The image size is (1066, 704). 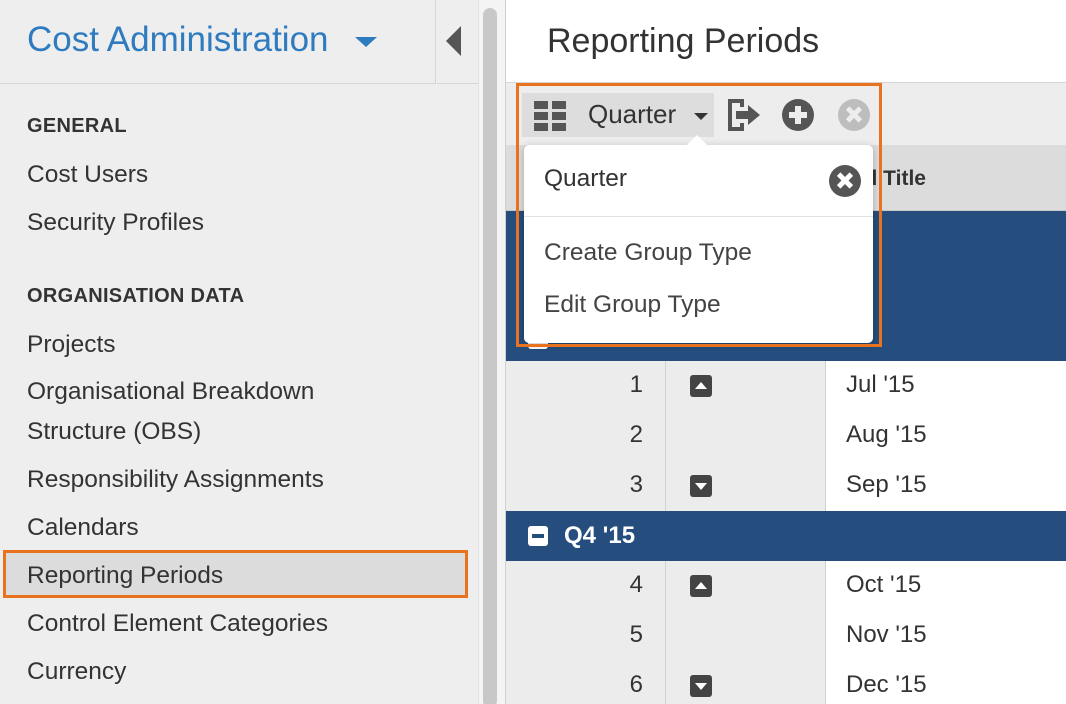 I want to click on sidebar-item-projects: Projects, so click(x=239, y=345).